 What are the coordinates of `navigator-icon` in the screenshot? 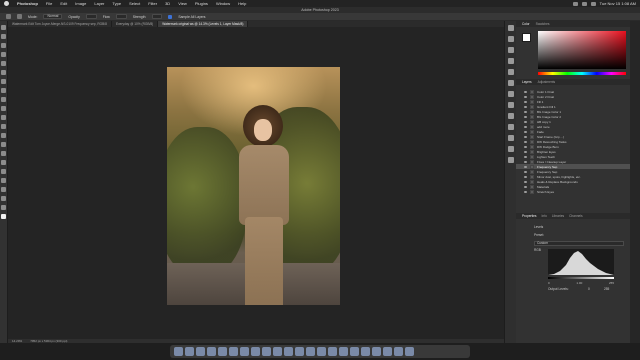 It's located at (510, 127).